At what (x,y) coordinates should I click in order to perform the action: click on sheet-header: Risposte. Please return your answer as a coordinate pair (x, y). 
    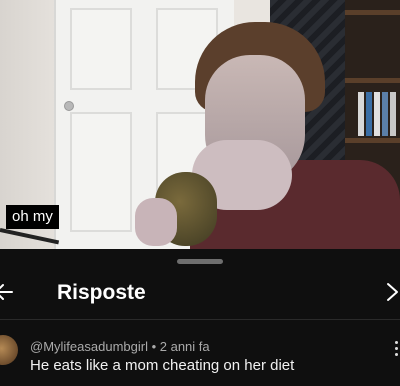
    Looking at the image, I should click on (200, 293).